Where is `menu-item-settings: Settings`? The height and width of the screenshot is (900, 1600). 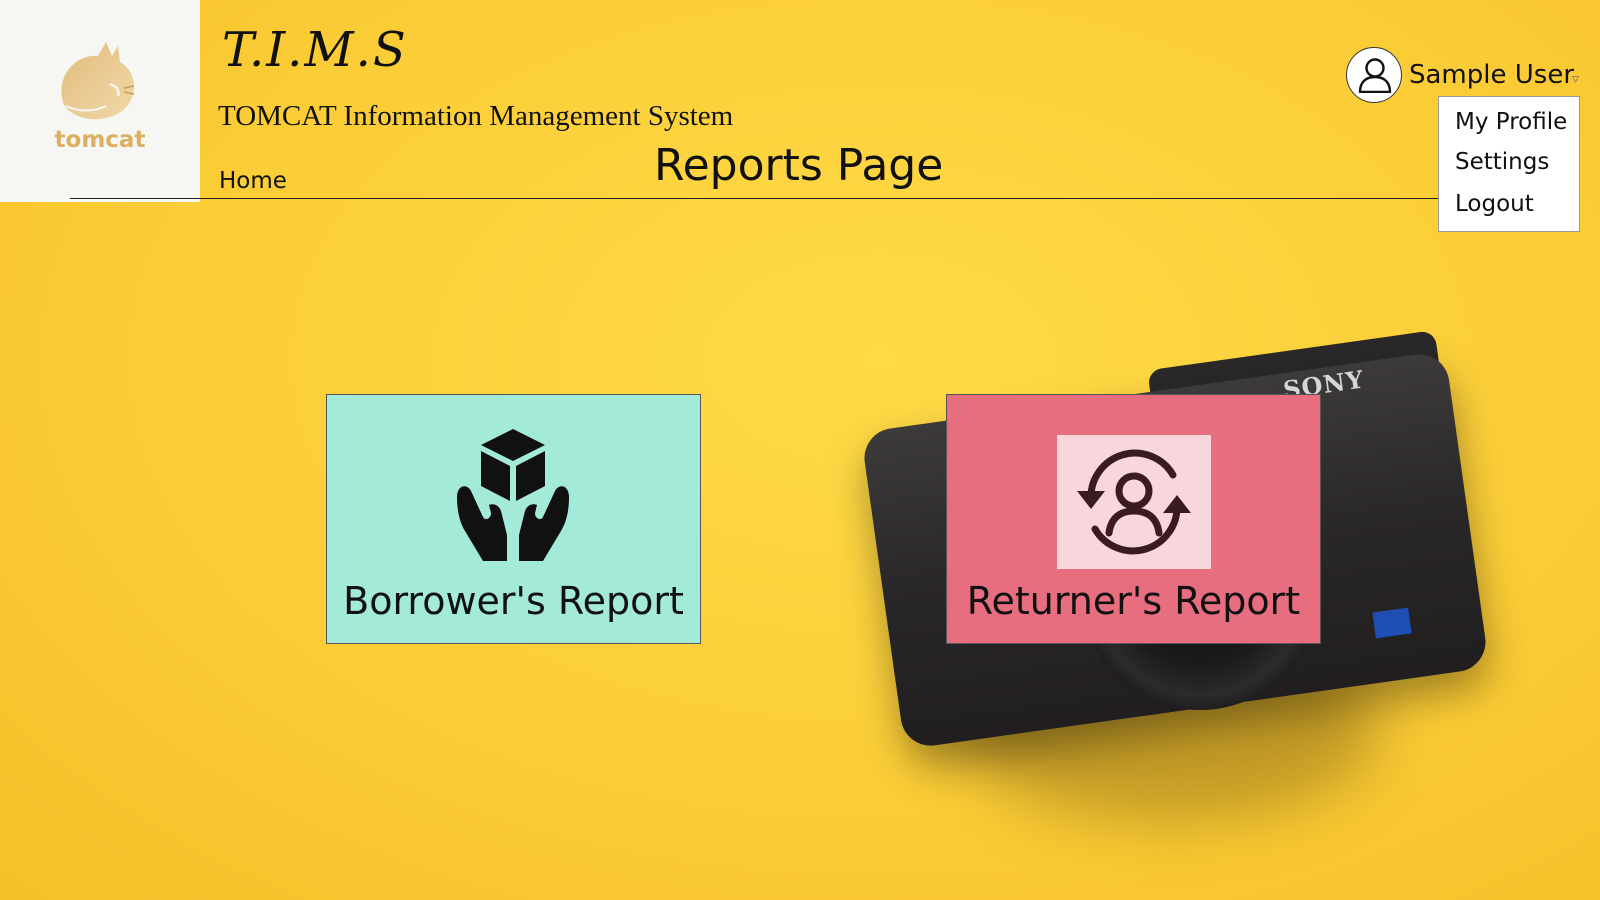 menu-item-settings: Settings is located at coordinates (1502, 162).